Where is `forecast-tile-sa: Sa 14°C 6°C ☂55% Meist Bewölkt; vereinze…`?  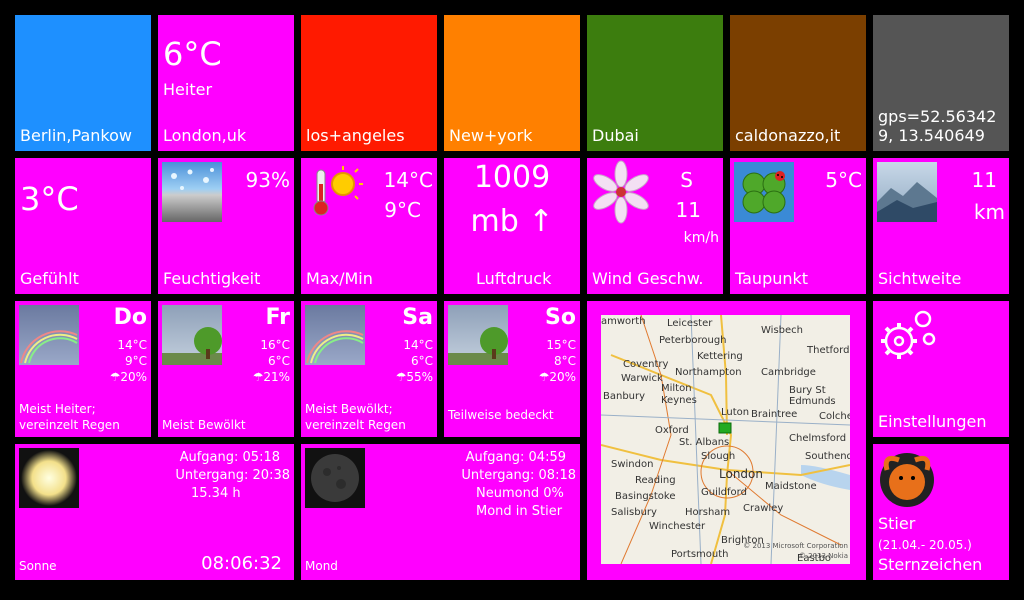 forecast-tile-sa: Sa 14°C 6°C ☂55% Meist Bewölkt; vereinze… is located at coordinates (369, 369).